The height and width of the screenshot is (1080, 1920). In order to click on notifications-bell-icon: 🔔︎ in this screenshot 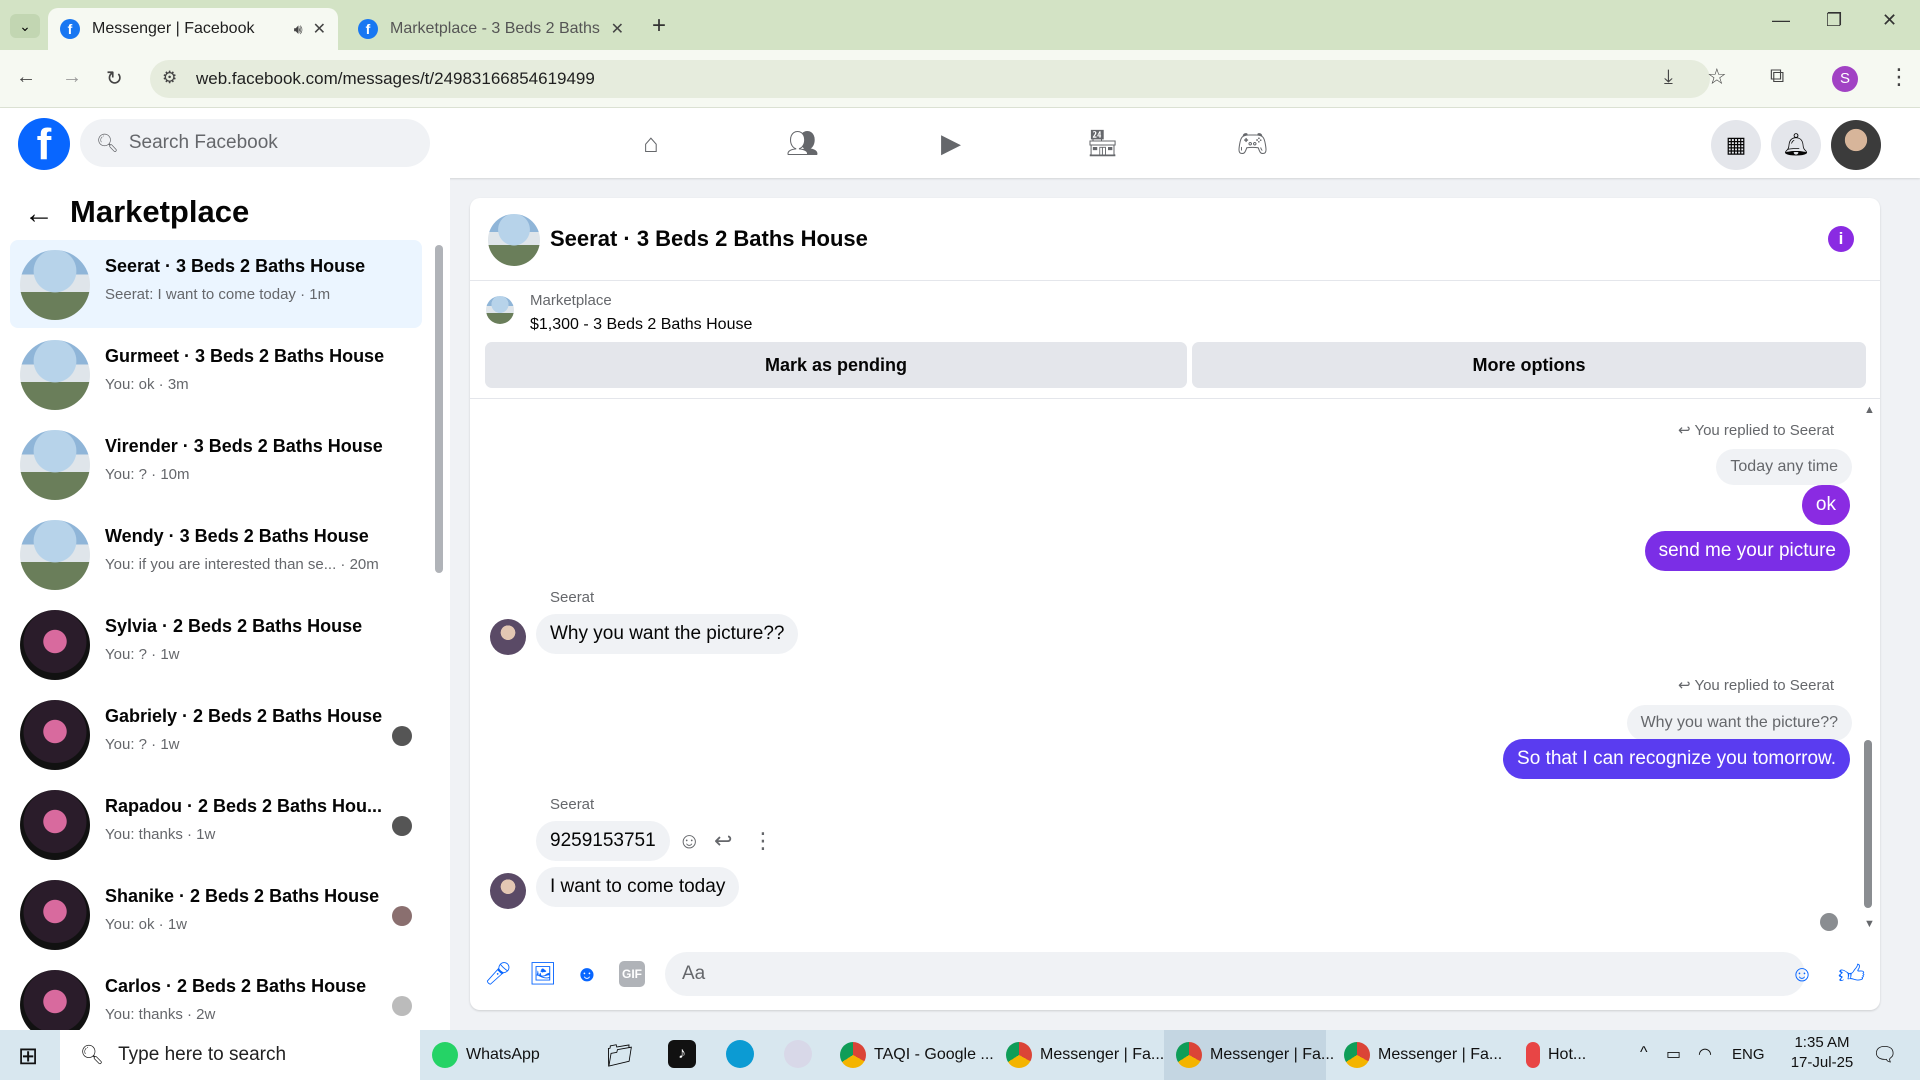, I will do `click(1796, 145)`.